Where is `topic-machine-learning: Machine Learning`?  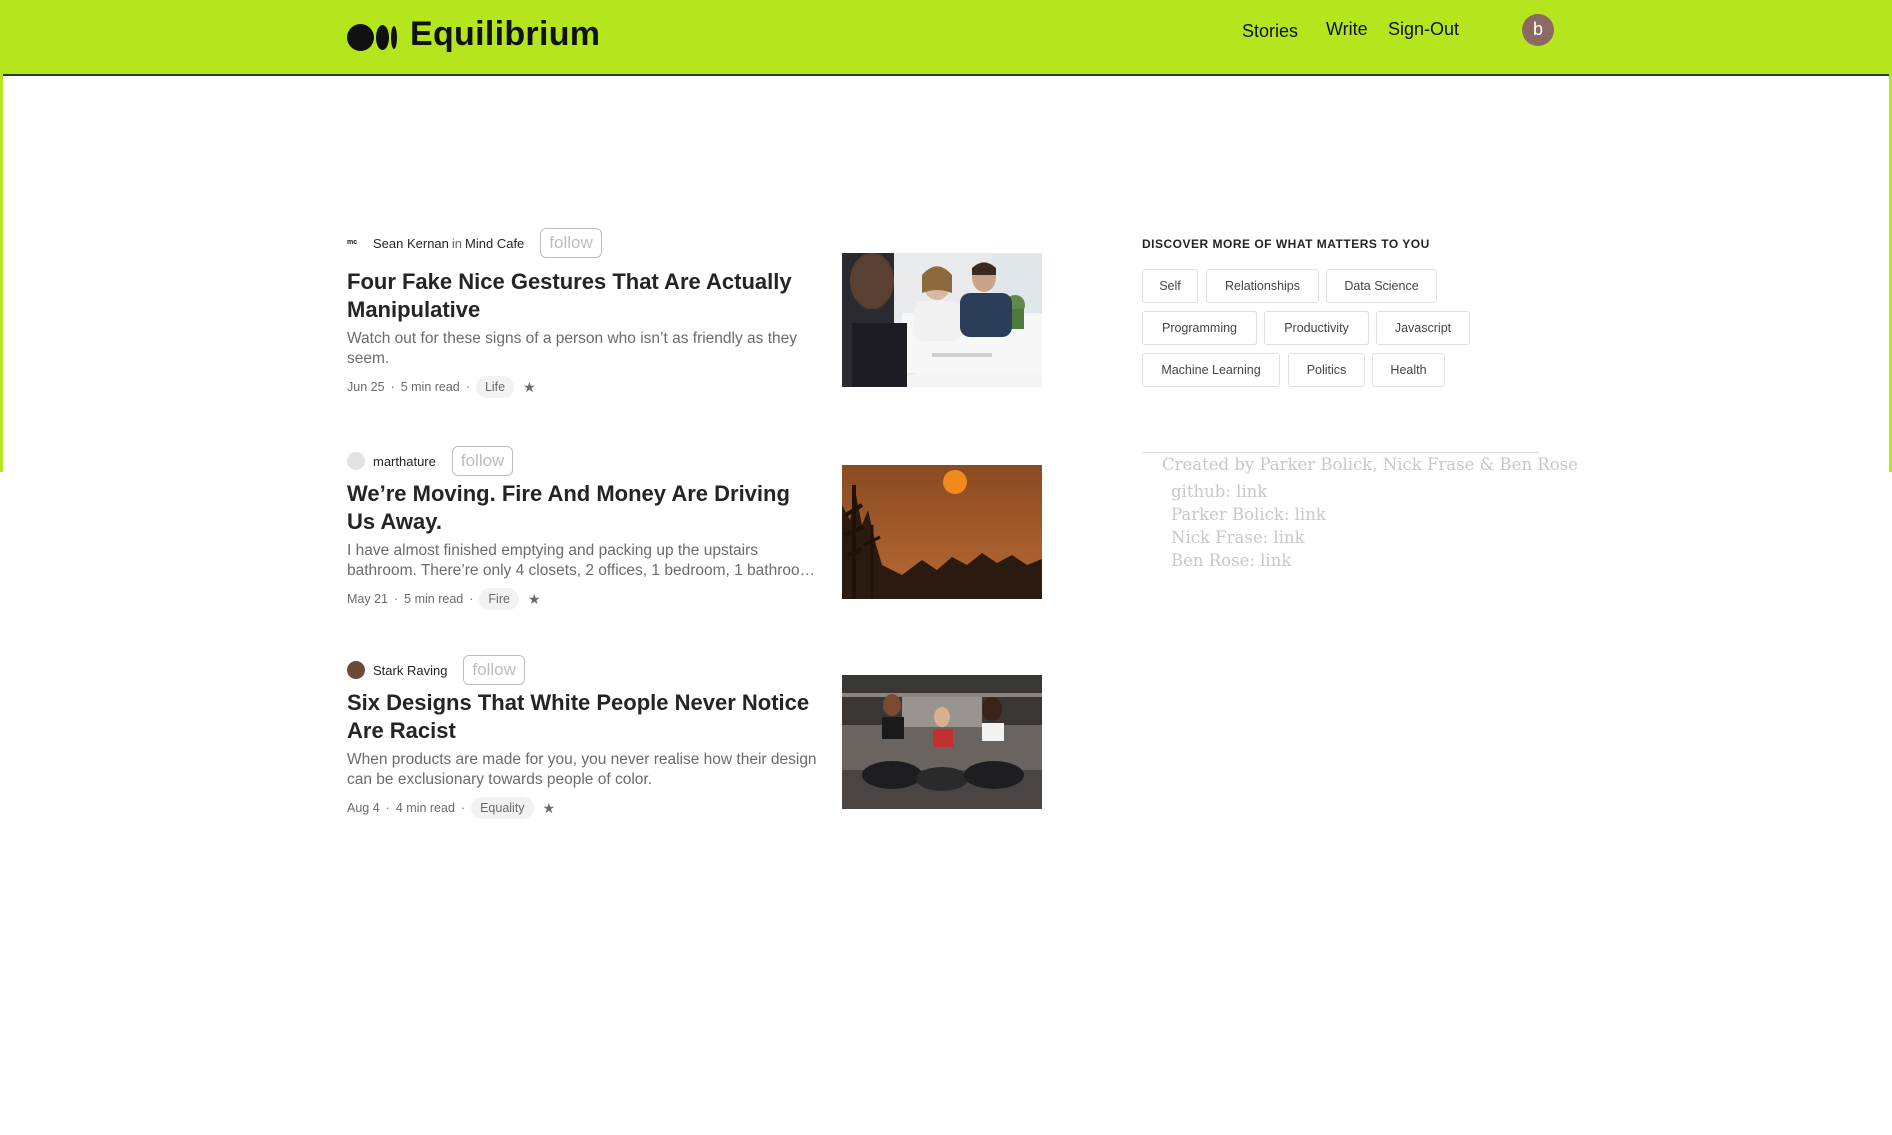
topic-machine-learning: Machine Learning is located at coordinates (1211, 370).